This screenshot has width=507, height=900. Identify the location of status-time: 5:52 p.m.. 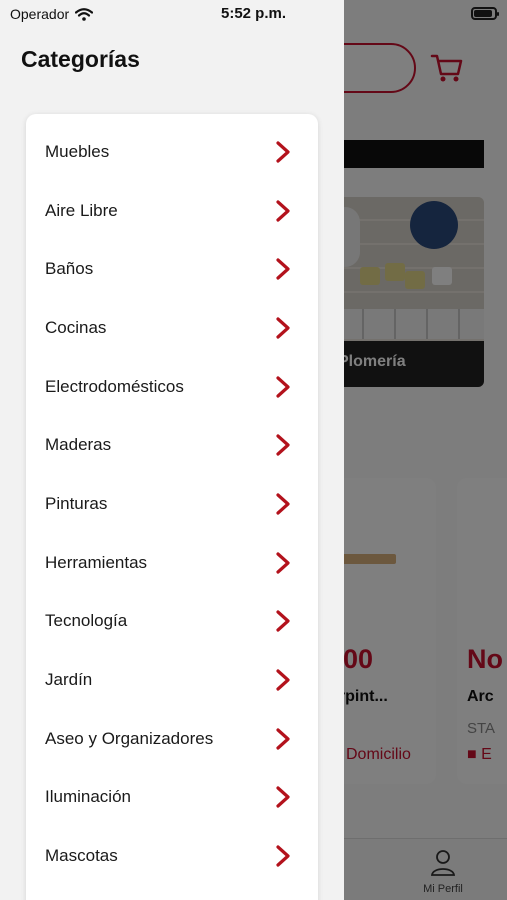
(253, 13).